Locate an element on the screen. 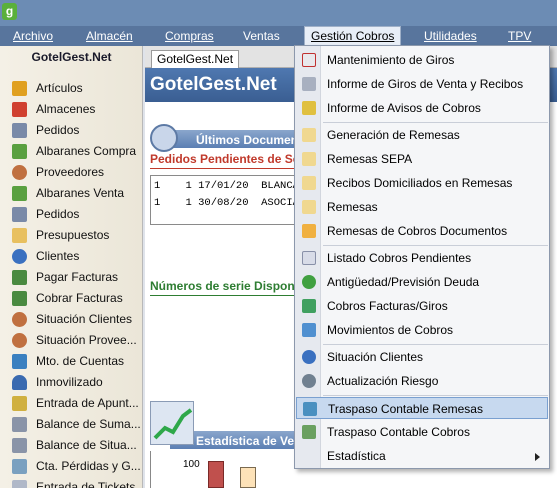 The width and height of the screenshot is (557, 488). transfer-icon is located at coordinates (309, 330).